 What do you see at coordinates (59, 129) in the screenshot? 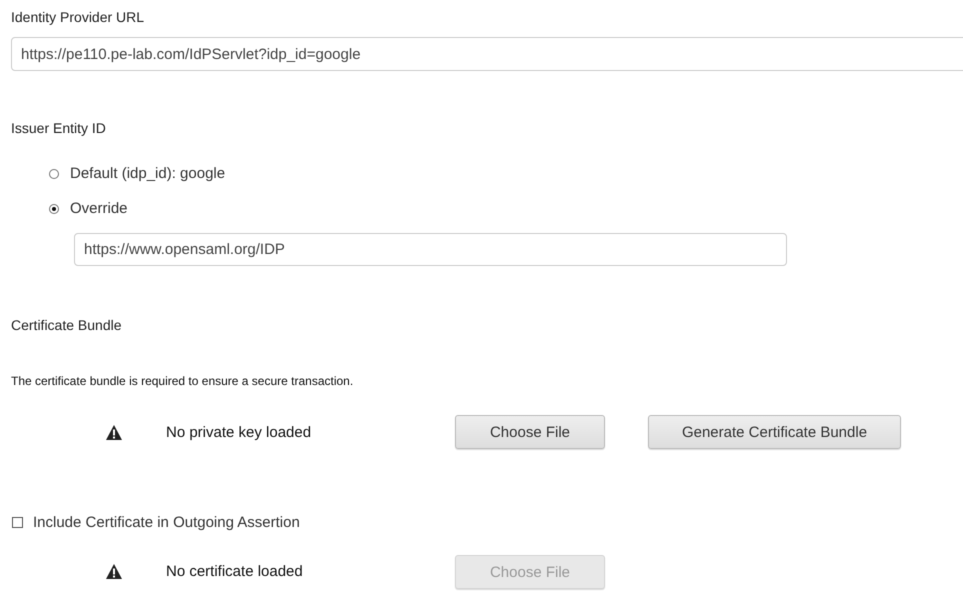
I see `field-label: Issuer Entity ID` at bounding box center [59, 129].